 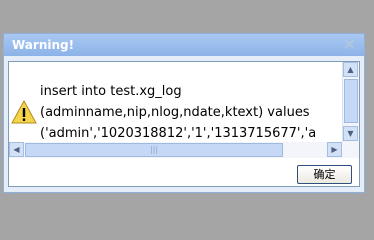 What do you see at coordinates (349, 45) in the screenshot?
I see `close-icon: ✕` at bounding box center [349, 45].